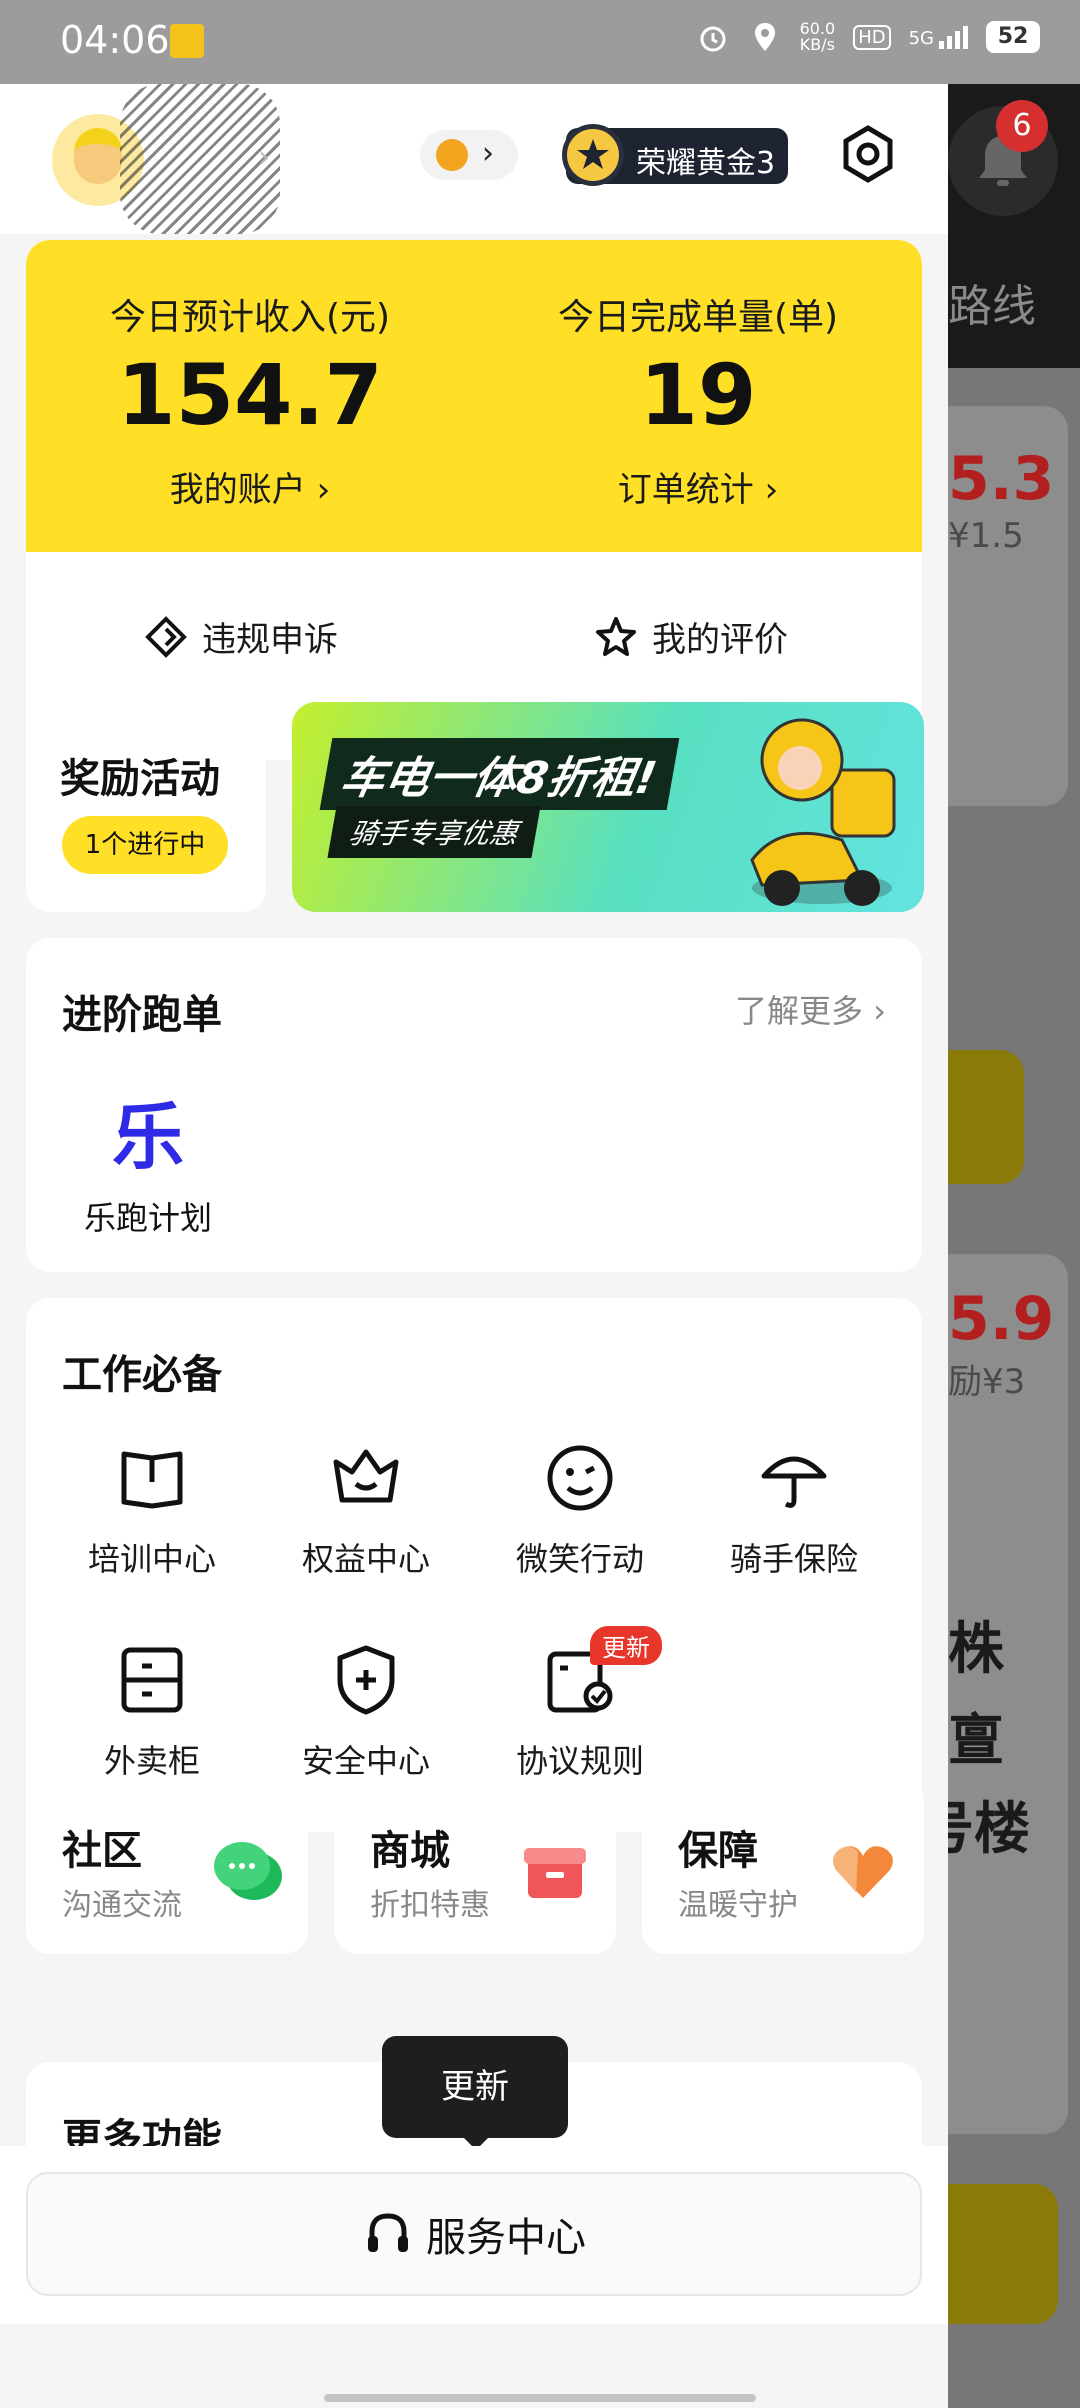 The height and width of the screenshot is (2408, 1080). Describe the element at coordinates (626, 1645) in the screenshot. I see `update-badge: 更新` at that location.